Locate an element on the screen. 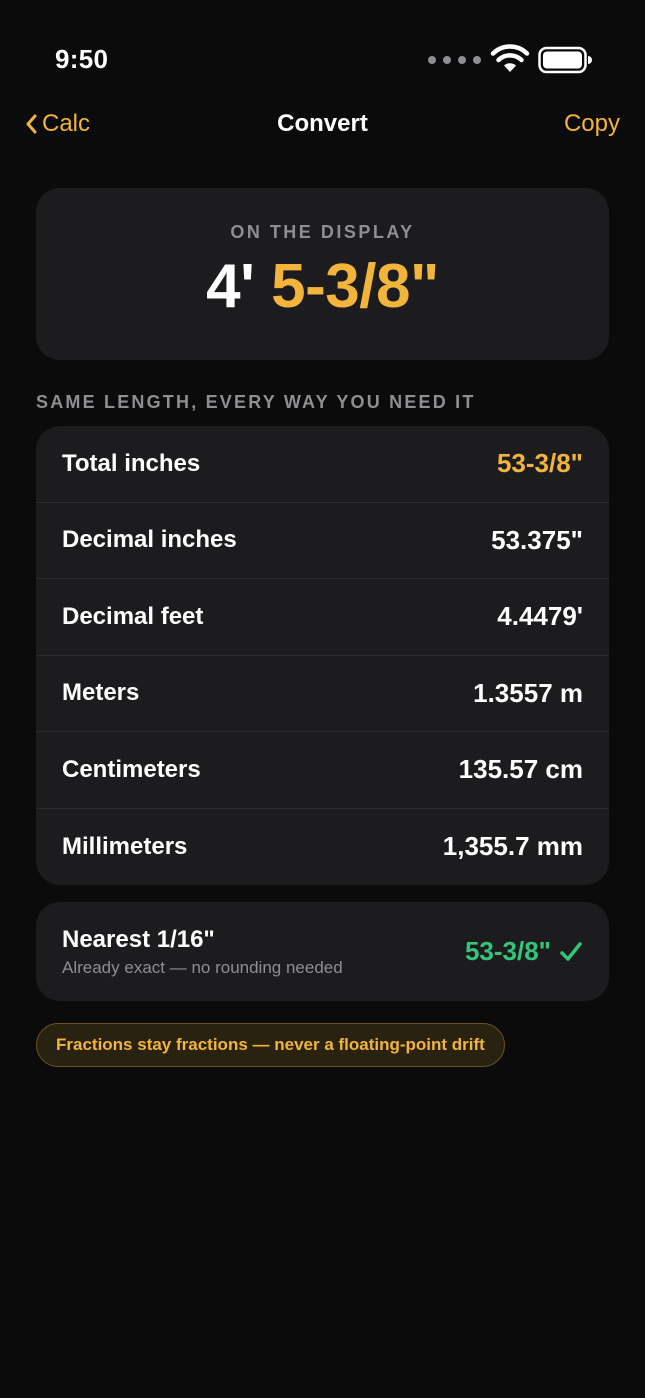 Image resolution: width=645 pixels, height=1398 pixels. section-header: SAME LENGTH, EVERY WAY YOU NEED IT is located at coordinates (256, 402).